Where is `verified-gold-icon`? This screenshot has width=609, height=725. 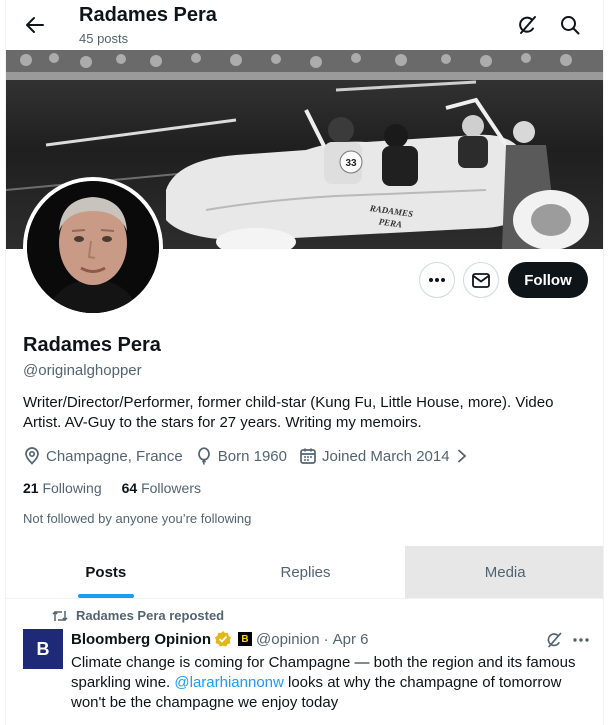
verified-gold-icon is located at coordinates (223, 639).